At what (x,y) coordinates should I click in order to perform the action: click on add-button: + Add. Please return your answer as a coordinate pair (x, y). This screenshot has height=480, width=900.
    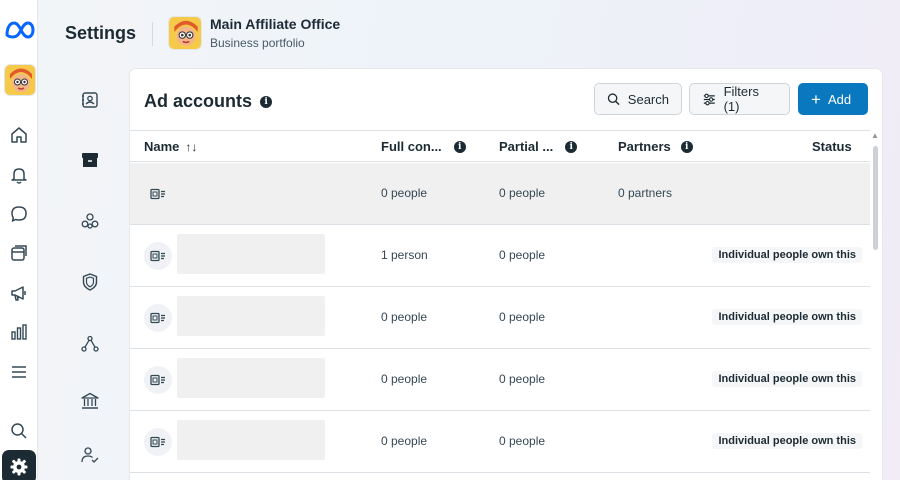
    Looking at the image, I should click on (833, 99).